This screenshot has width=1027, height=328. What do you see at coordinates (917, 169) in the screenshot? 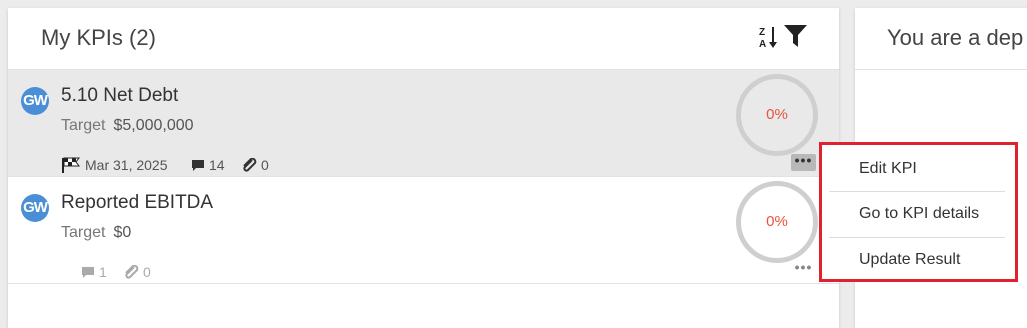
I see `menu-item-edit-kpi: Edit KPI` at bounding box center [917, 169].